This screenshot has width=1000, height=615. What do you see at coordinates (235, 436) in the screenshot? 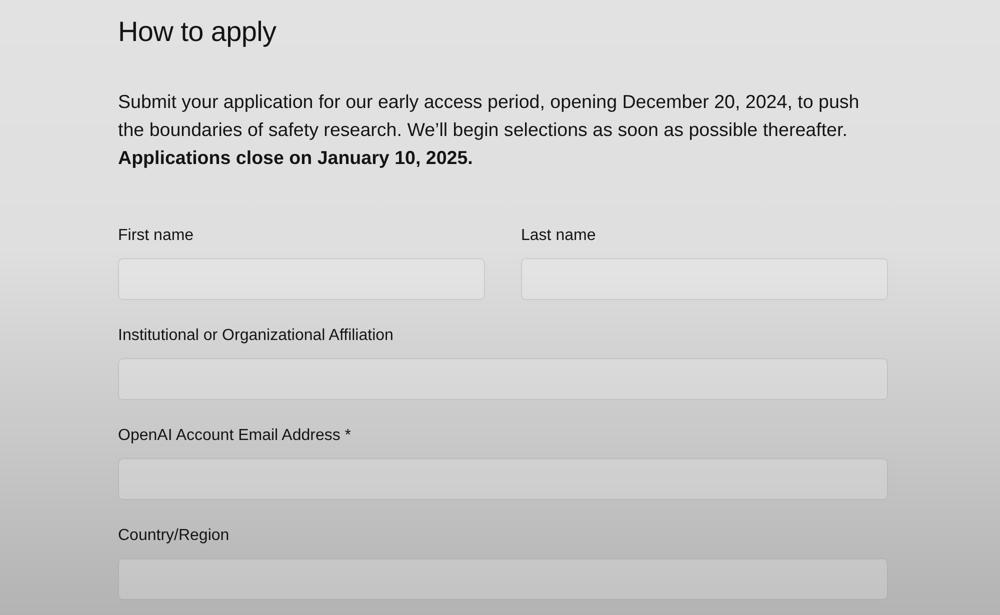
I see `field-label: OpenAI Account Email Address *` at bounding box center [235, 436].